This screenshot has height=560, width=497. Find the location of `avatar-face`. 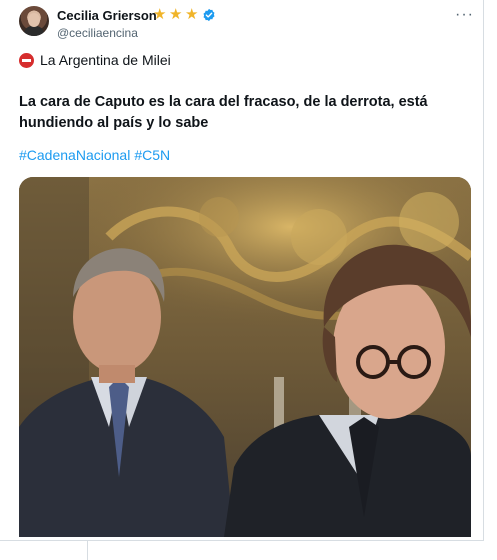

avatar-face is located at coordinates (34, 20).